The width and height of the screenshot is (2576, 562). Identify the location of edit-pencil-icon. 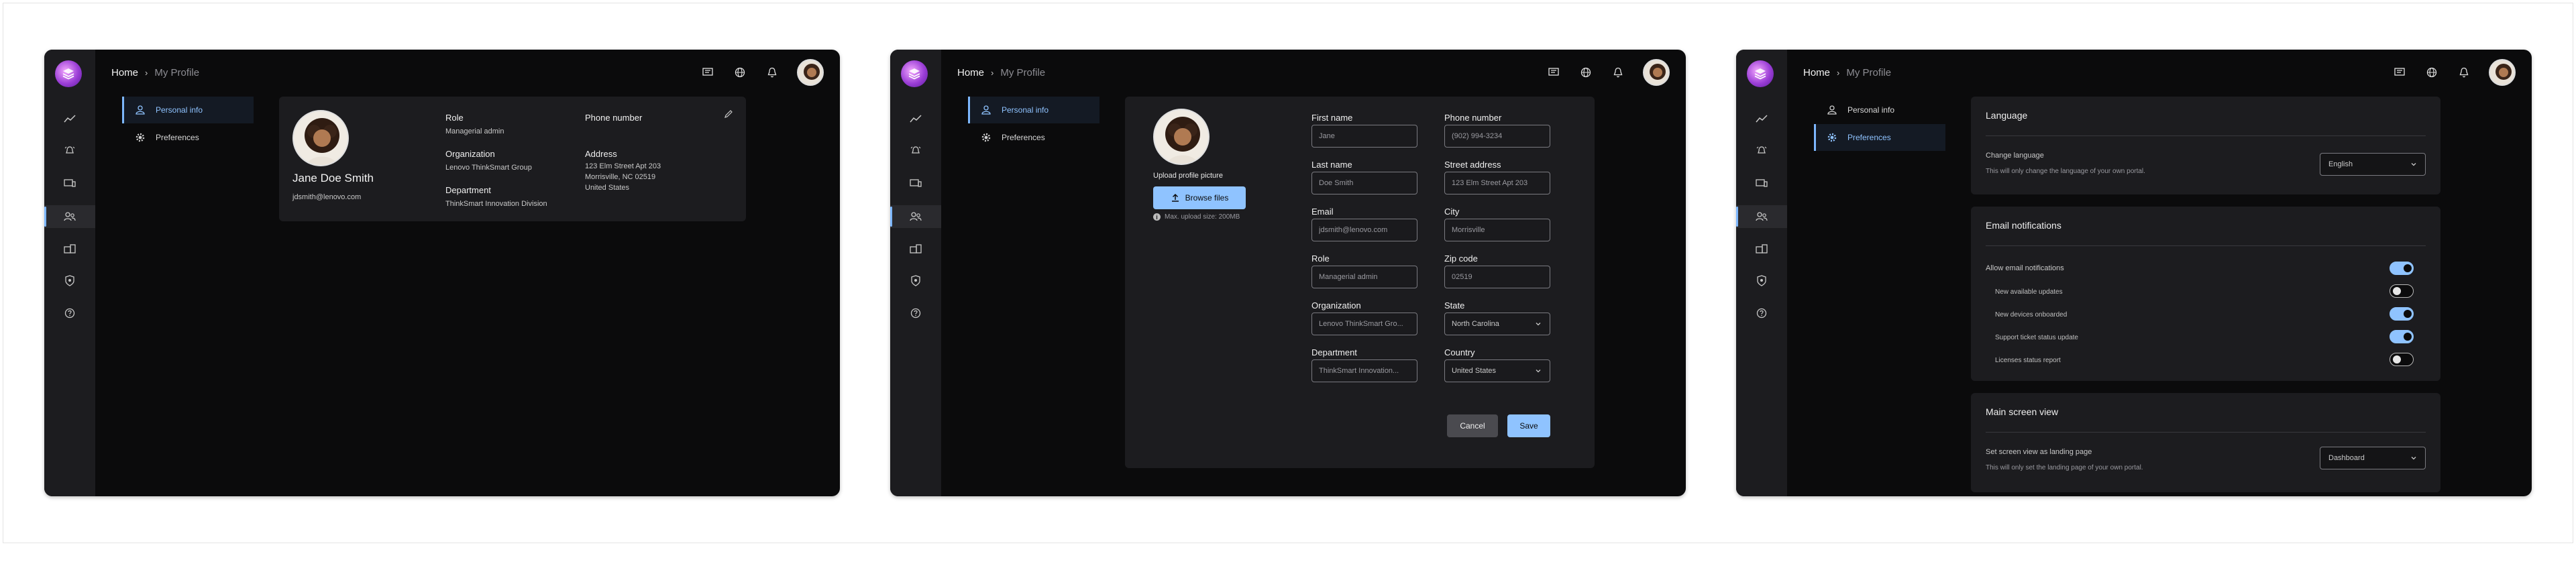
(728, 114).